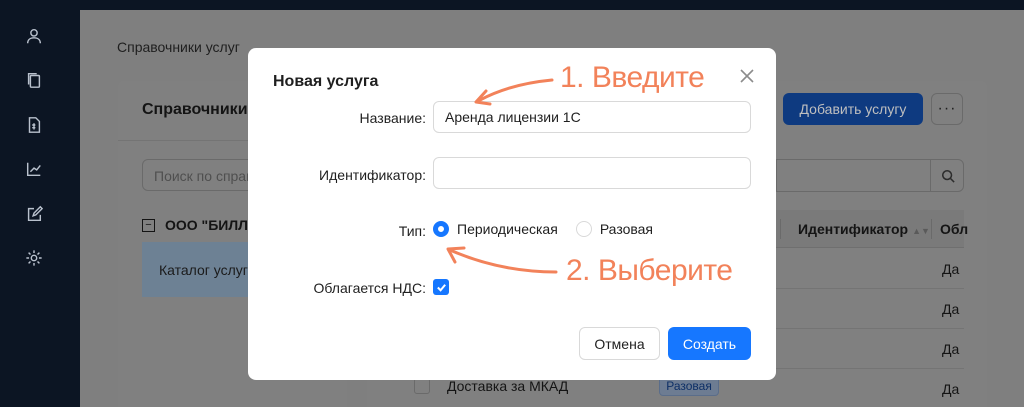 The width and height of the screenshot is (1024, 407). What do you see at coordinates (34, 80) in the screenshot?
I see `documents-icon` at bounding box center [34, 80].